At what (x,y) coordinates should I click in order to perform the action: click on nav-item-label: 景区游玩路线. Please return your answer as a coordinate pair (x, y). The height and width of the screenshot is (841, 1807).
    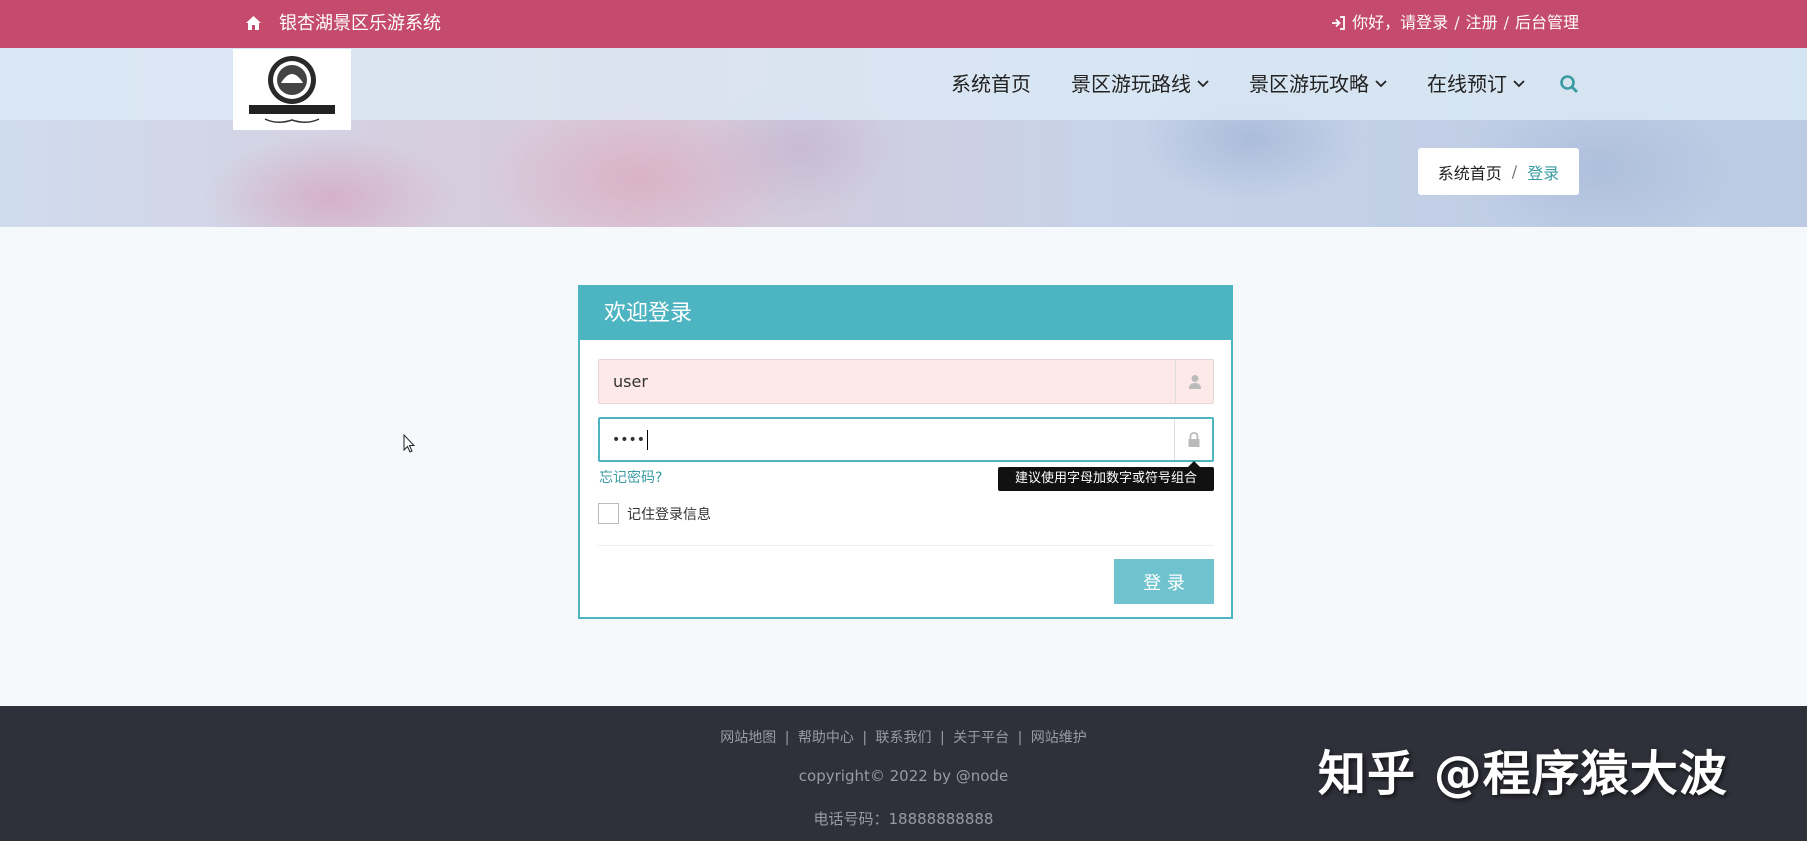
    Looking at the image, I should click on (1131, 84).